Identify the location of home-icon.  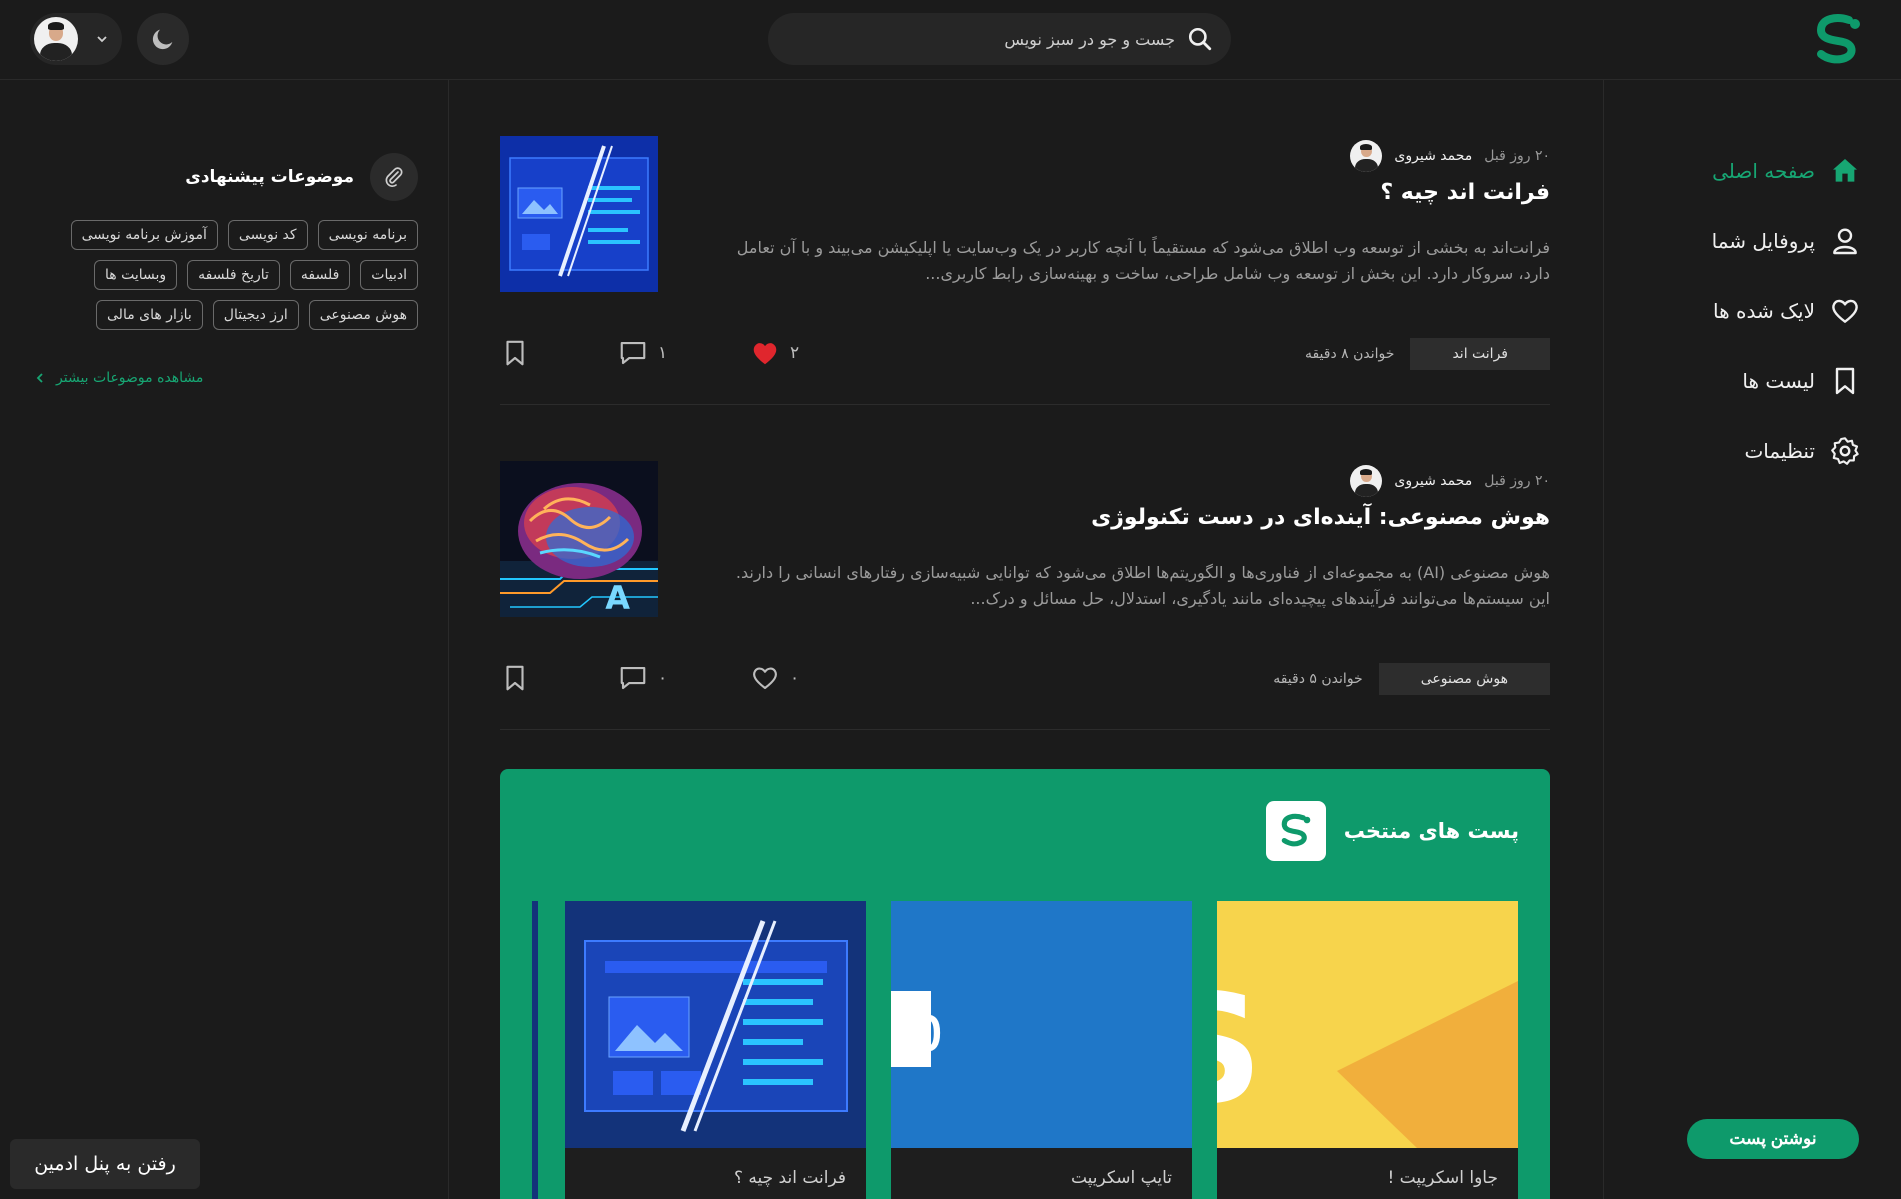
(1845, 170).